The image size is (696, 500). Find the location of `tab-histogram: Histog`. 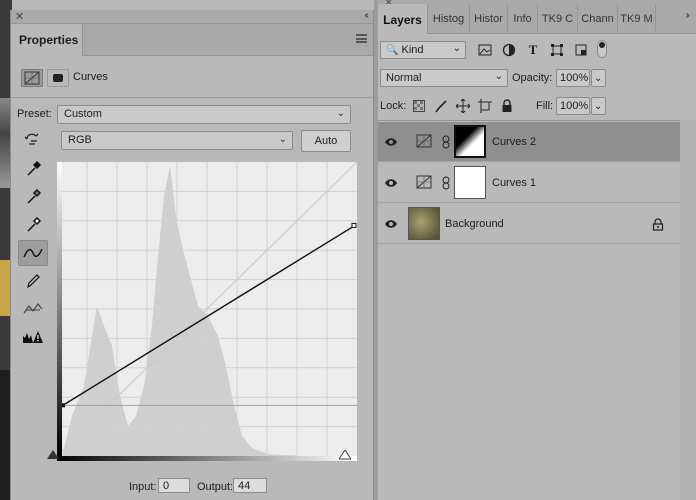

tab-histogram: Histog is located at coordinates (449, 19).